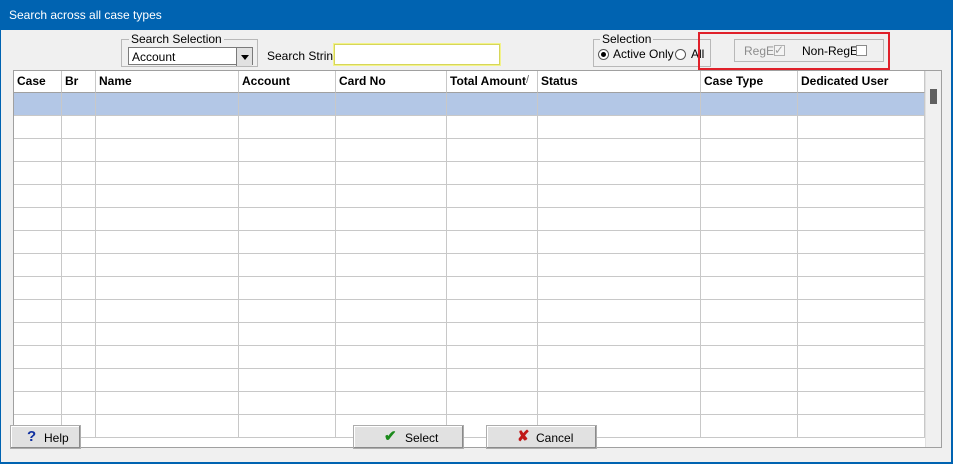 This screenshot has height=464, width=953. I want to click on column-header-status: Status, so click(619, 82).